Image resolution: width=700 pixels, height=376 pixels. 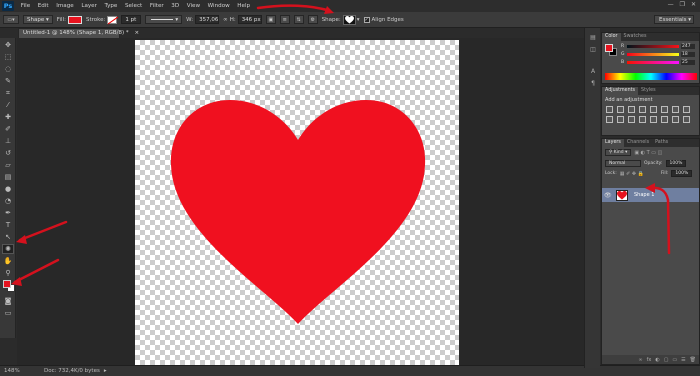 I want to click on move-tool-icon: ✥, so click(x=8, y=45).